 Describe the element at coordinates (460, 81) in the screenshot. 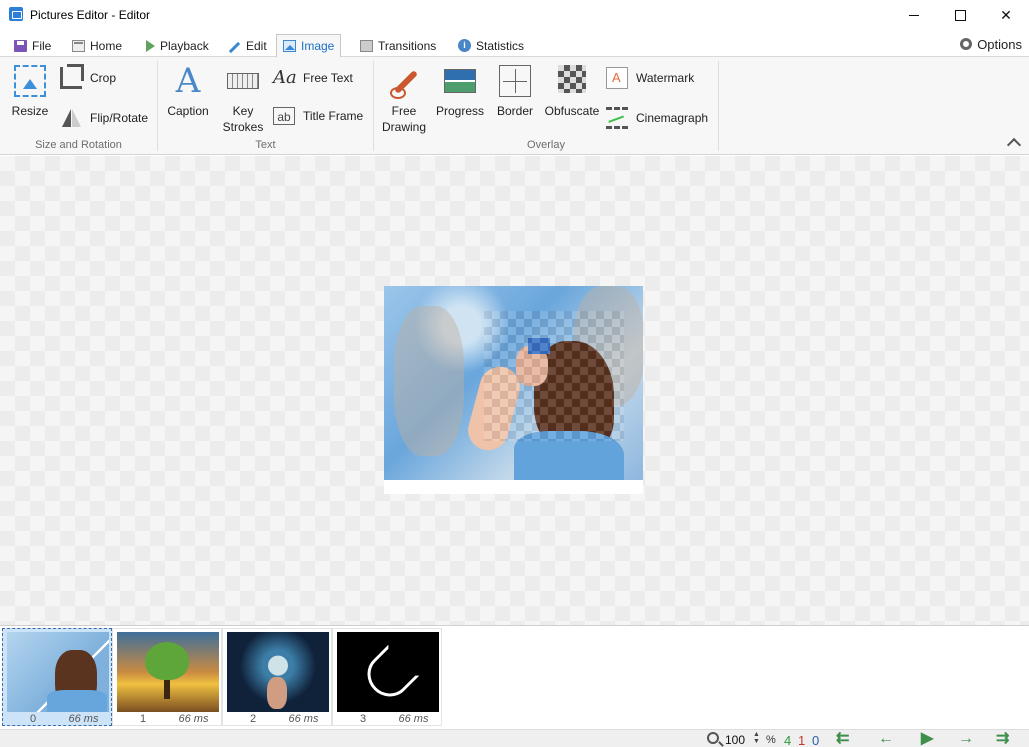

I see `progress-icon` at that location.